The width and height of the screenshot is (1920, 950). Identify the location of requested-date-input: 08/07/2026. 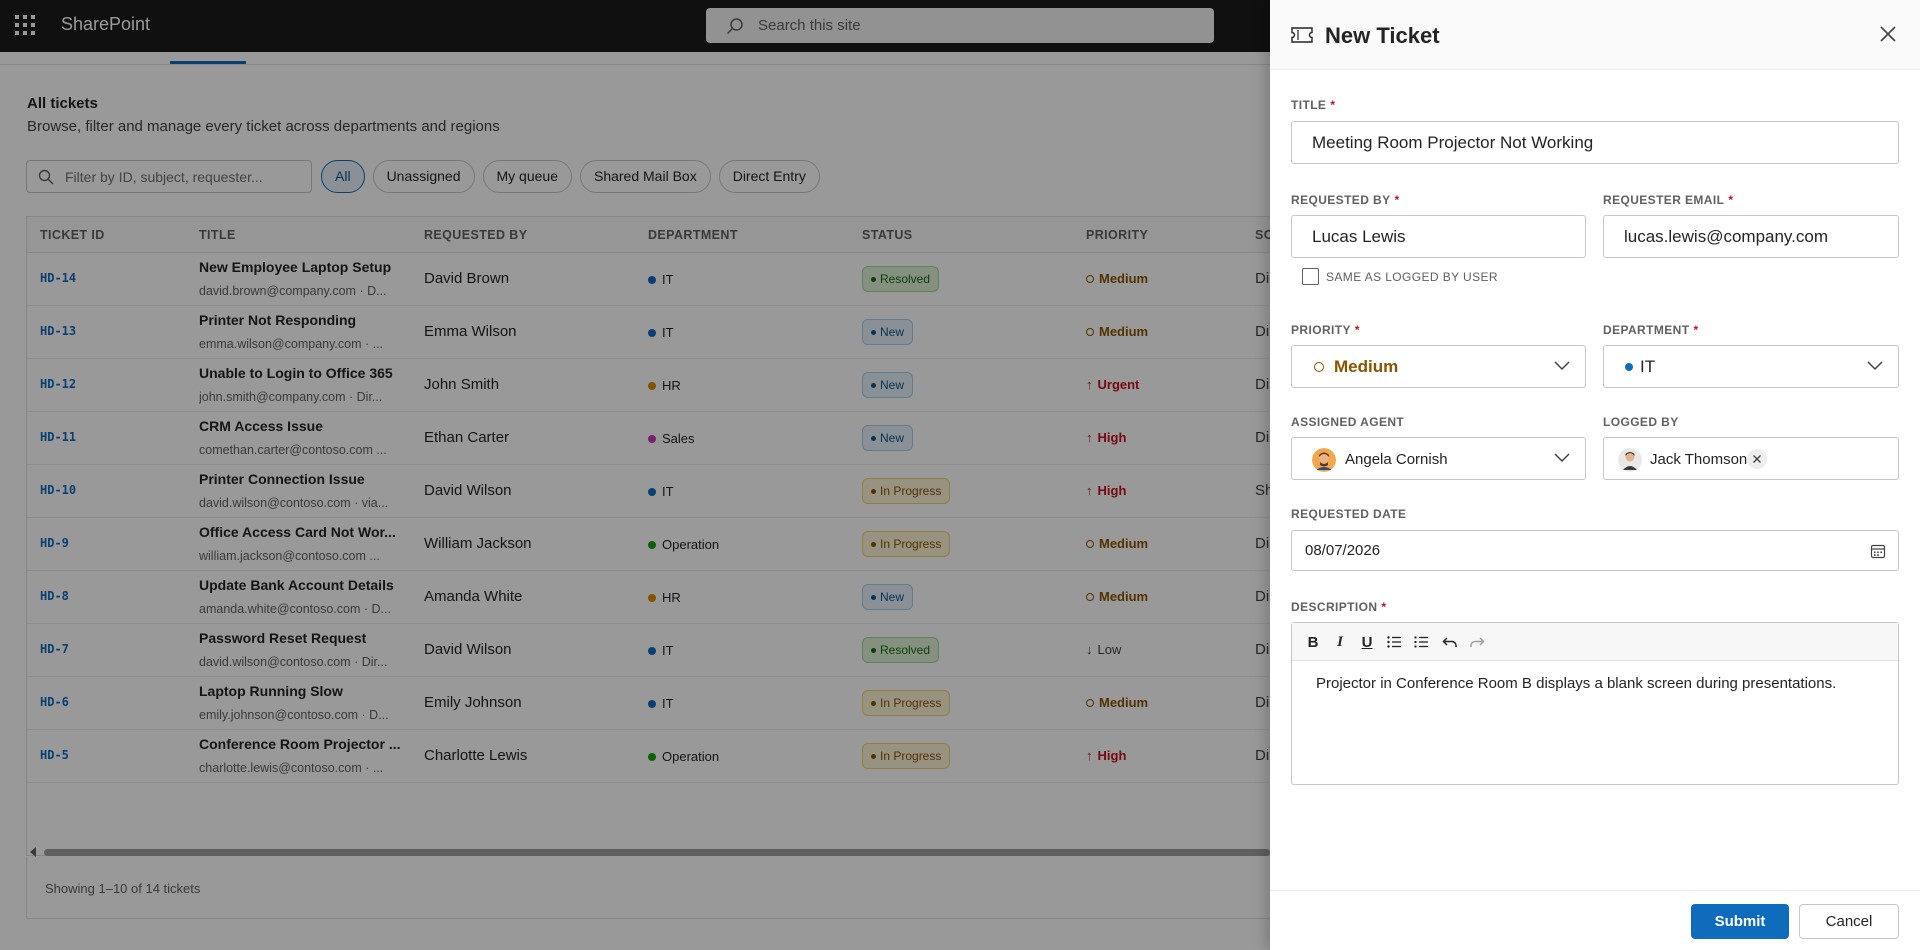
(1595, 550).